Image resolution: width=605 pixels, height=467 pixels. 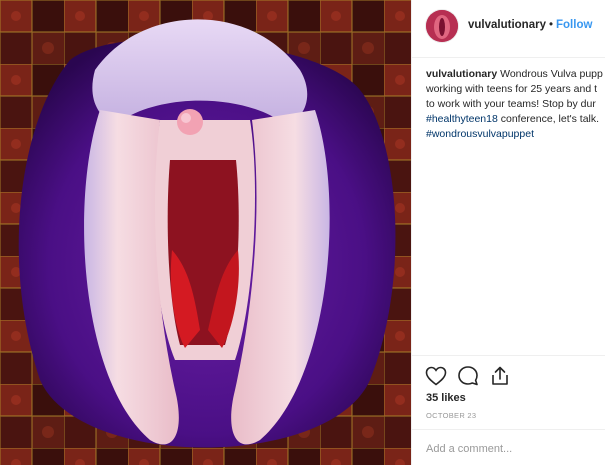 What do you see at coordinates (508, 410) in the screenshot?
I see `post-actions: 35 likes OCTOBER 23` at bounding box center [508, 410].